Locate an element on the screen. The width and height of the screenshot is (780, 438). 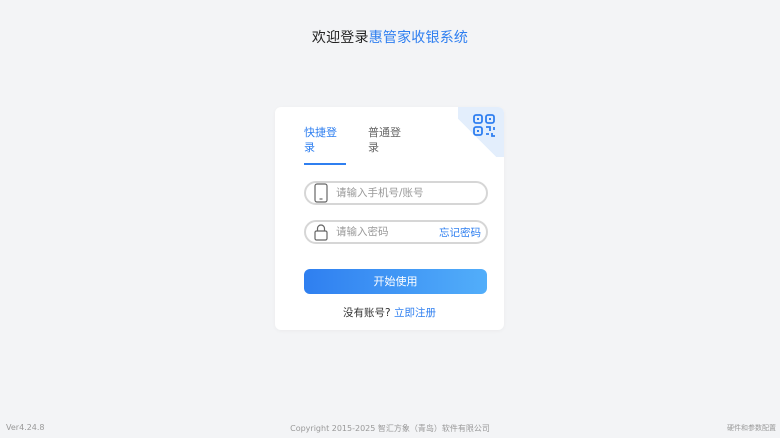
phone-field is located at coordinates (396, 193).